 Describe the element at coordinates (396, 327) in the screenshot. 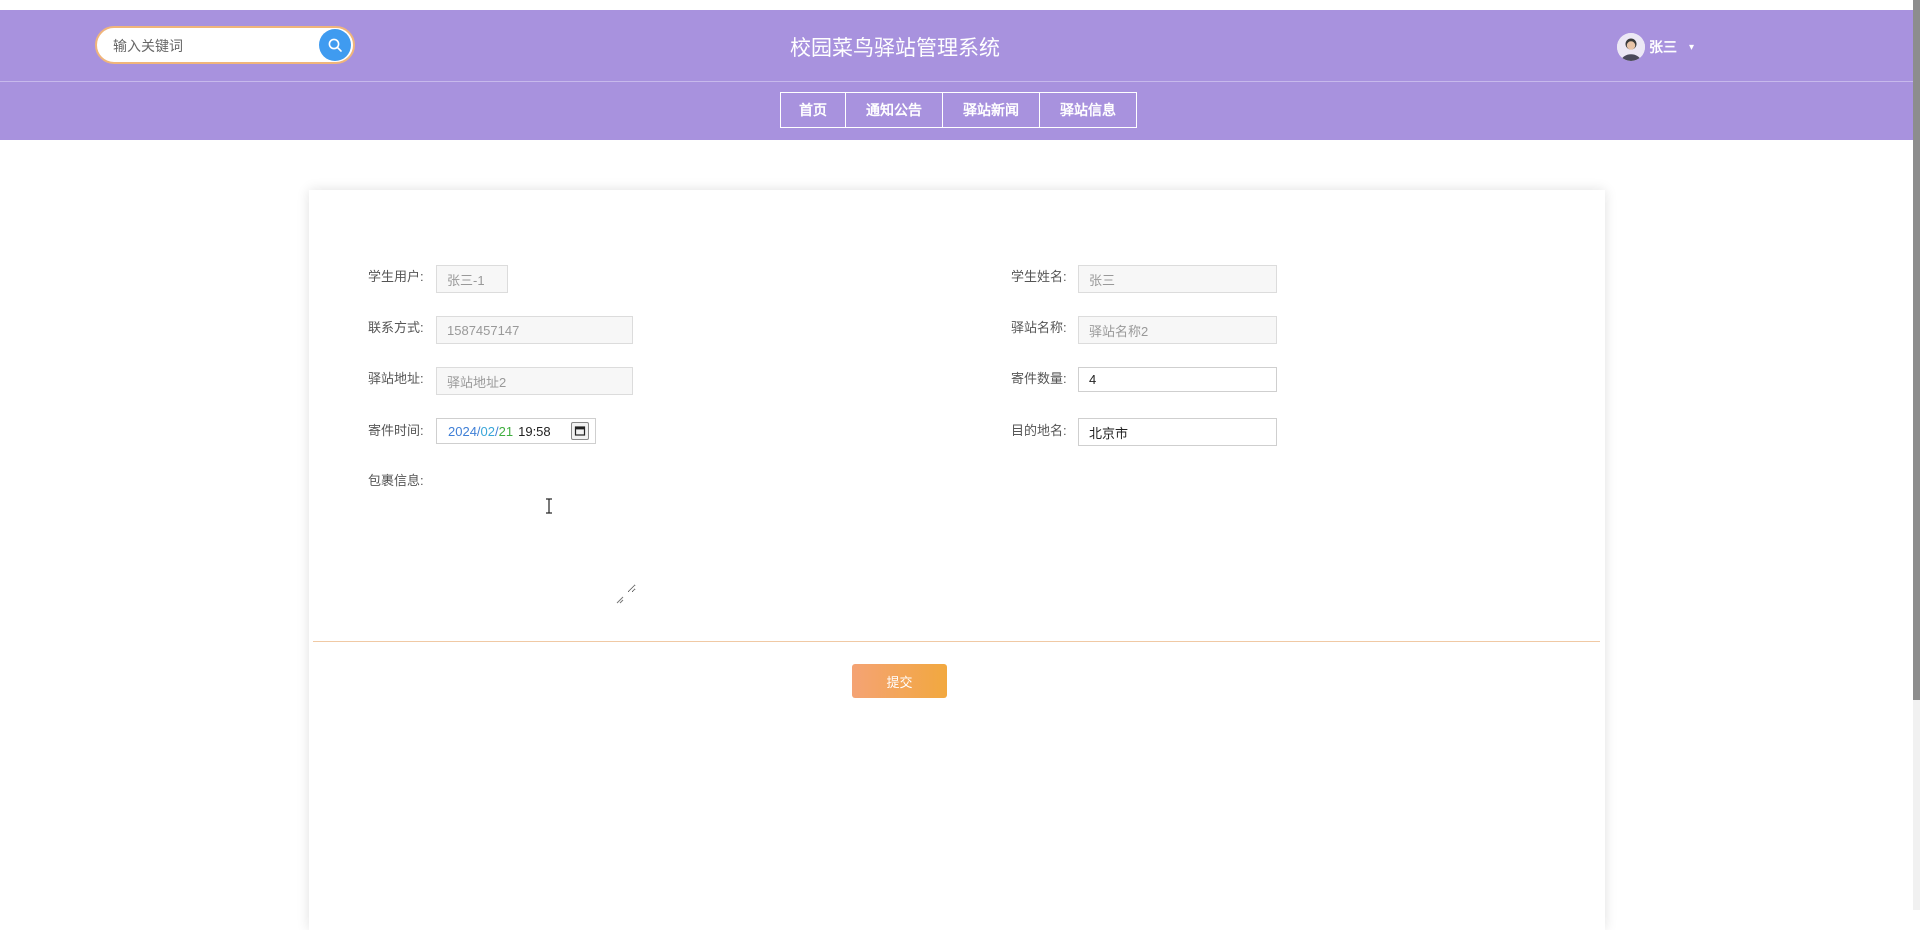

I see `contact-label: 联系方式:` at that location.